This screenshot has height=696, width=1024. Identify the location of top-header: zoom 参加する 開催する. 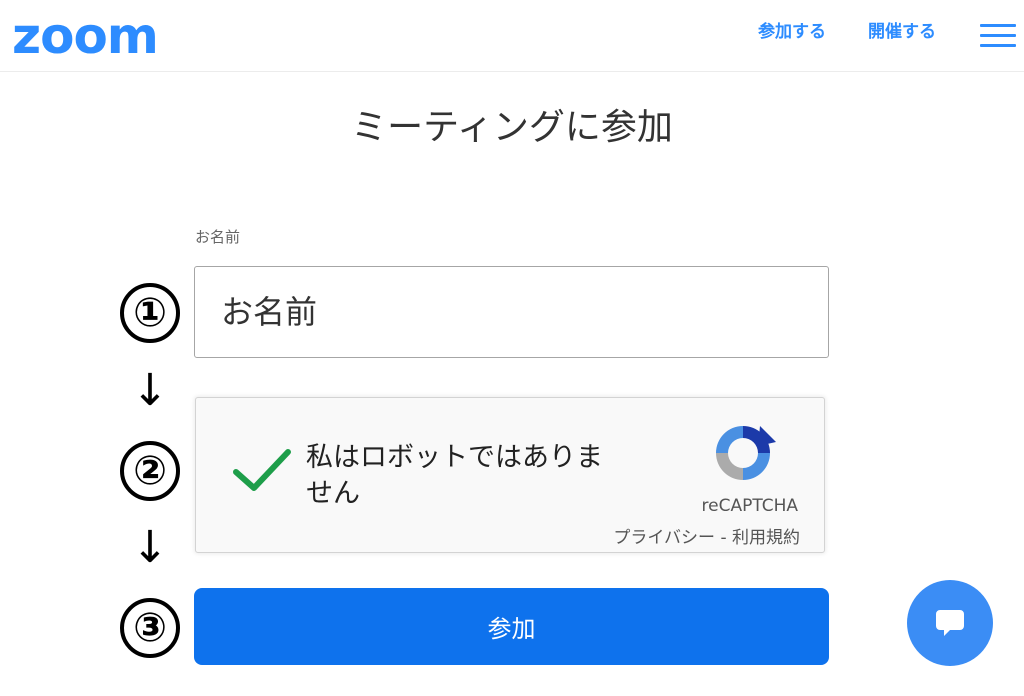
(512, 36).